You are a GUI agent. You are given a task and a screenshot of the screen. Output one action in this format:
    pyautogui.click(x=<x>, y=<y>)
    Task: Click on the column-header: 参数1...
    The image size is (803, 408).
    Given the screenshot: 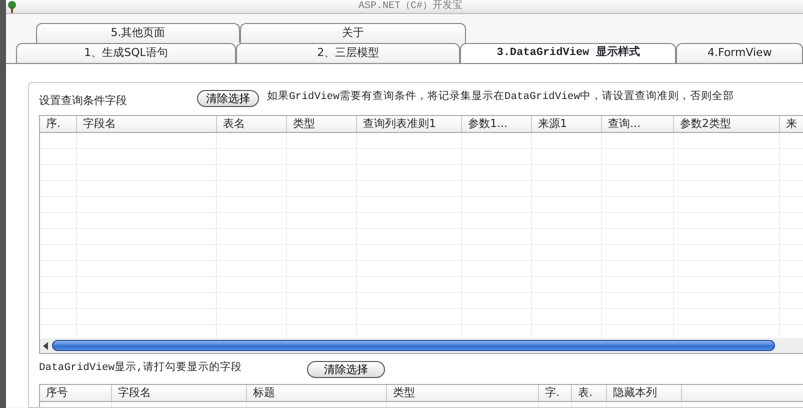 What is the action you would take?
    pyautogui.click(x=497, y=124)
    